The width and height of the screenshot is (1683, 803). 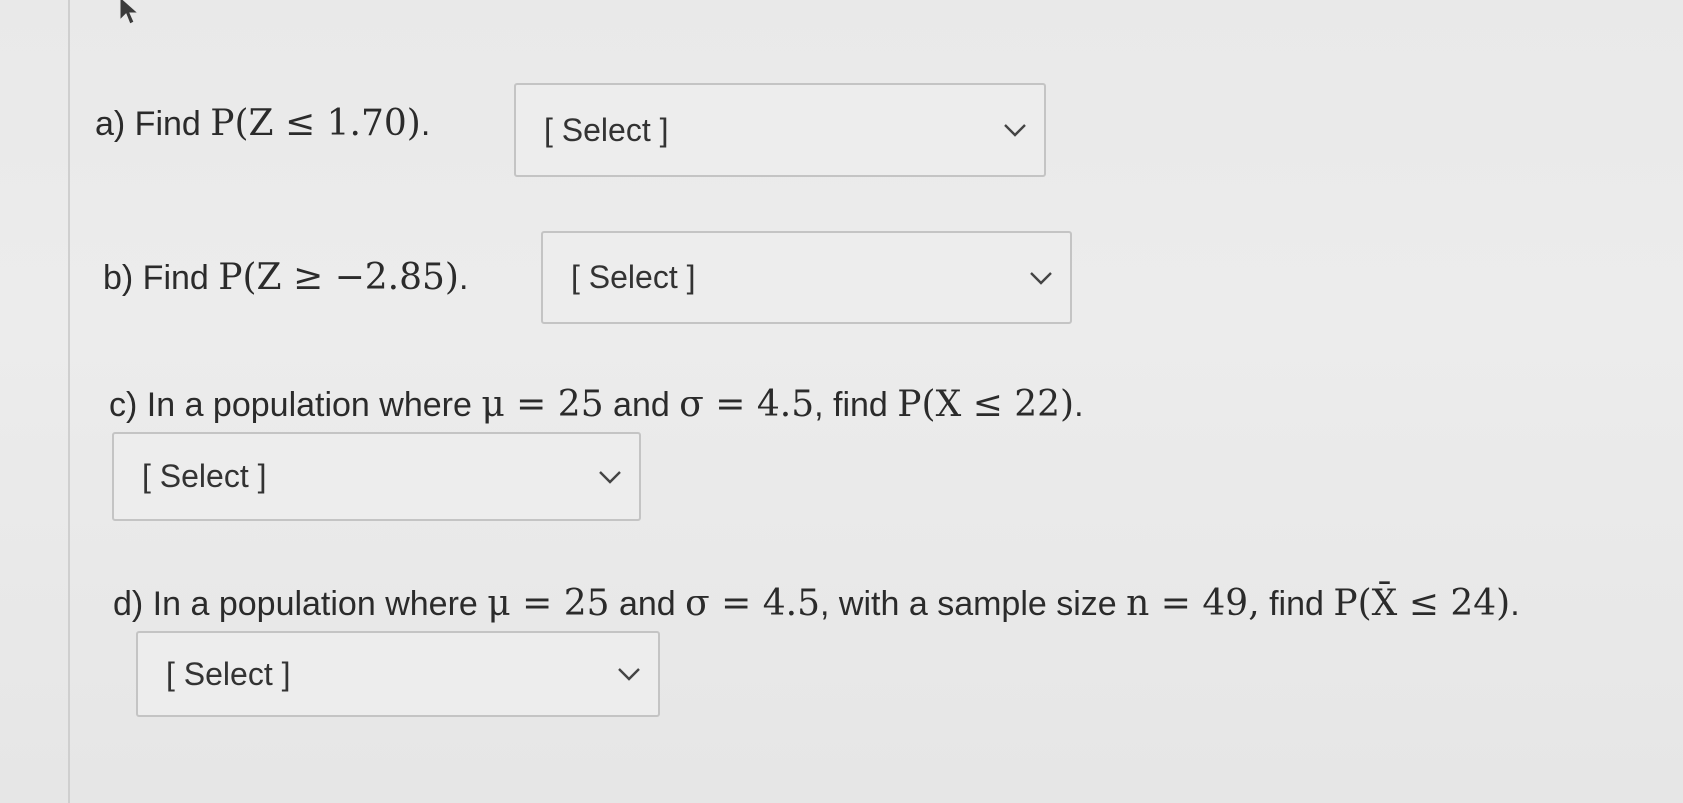 What do you see at coordinates (641, 405) in the screenshot?
I see `question-c-and: and` at bounding box center [641, 405].